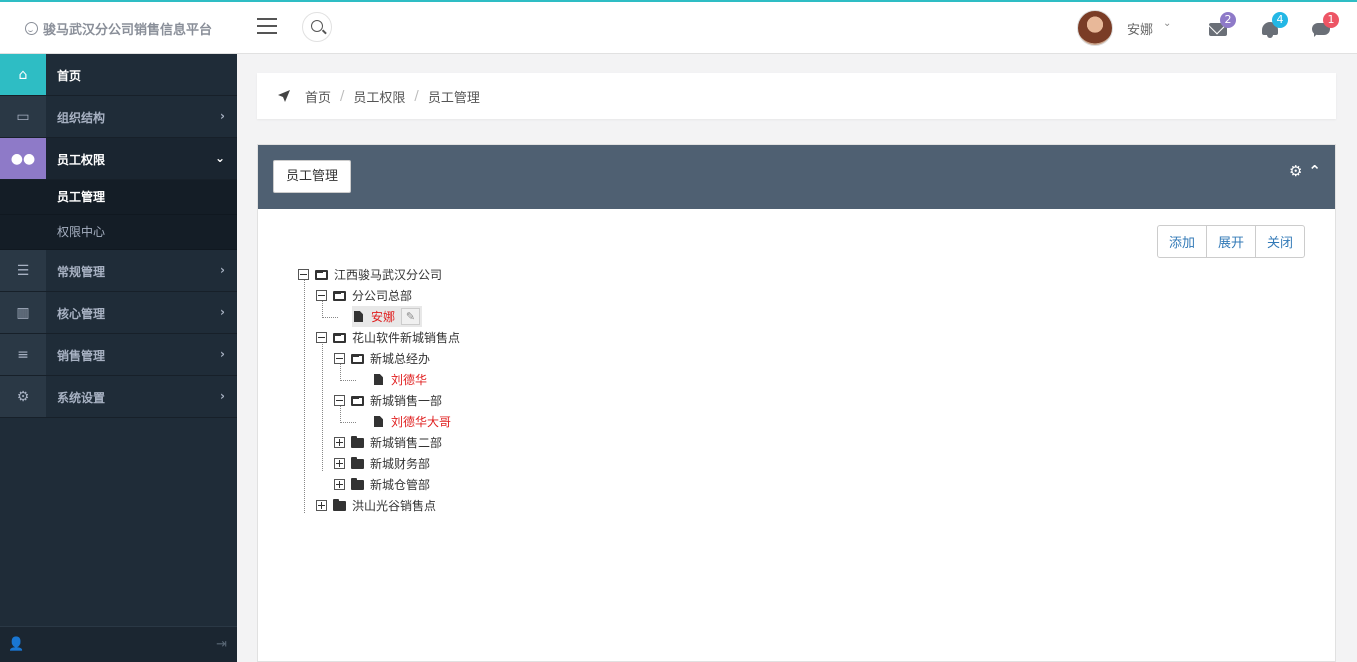 This screenshot has width=1357, height=662. What do you see at coordinates (284, 96) in the screenshot?
I see `location-arrow-icon` at bounding box center [284, 96].